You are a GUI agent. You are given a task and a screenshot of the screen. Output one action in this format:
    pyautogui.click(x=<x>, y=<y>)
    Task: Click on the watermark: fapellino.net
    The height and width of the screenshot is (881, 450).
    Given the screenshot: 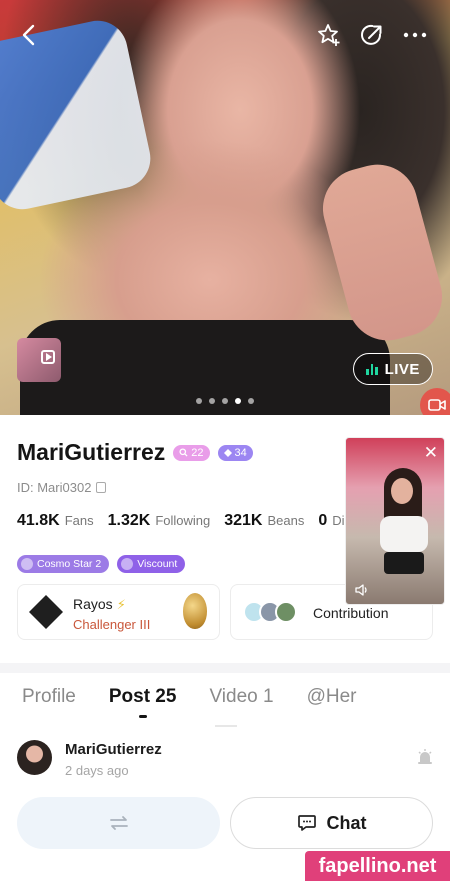 What is the action you would take?
    pyautogui.click(x=377, y=866)
    